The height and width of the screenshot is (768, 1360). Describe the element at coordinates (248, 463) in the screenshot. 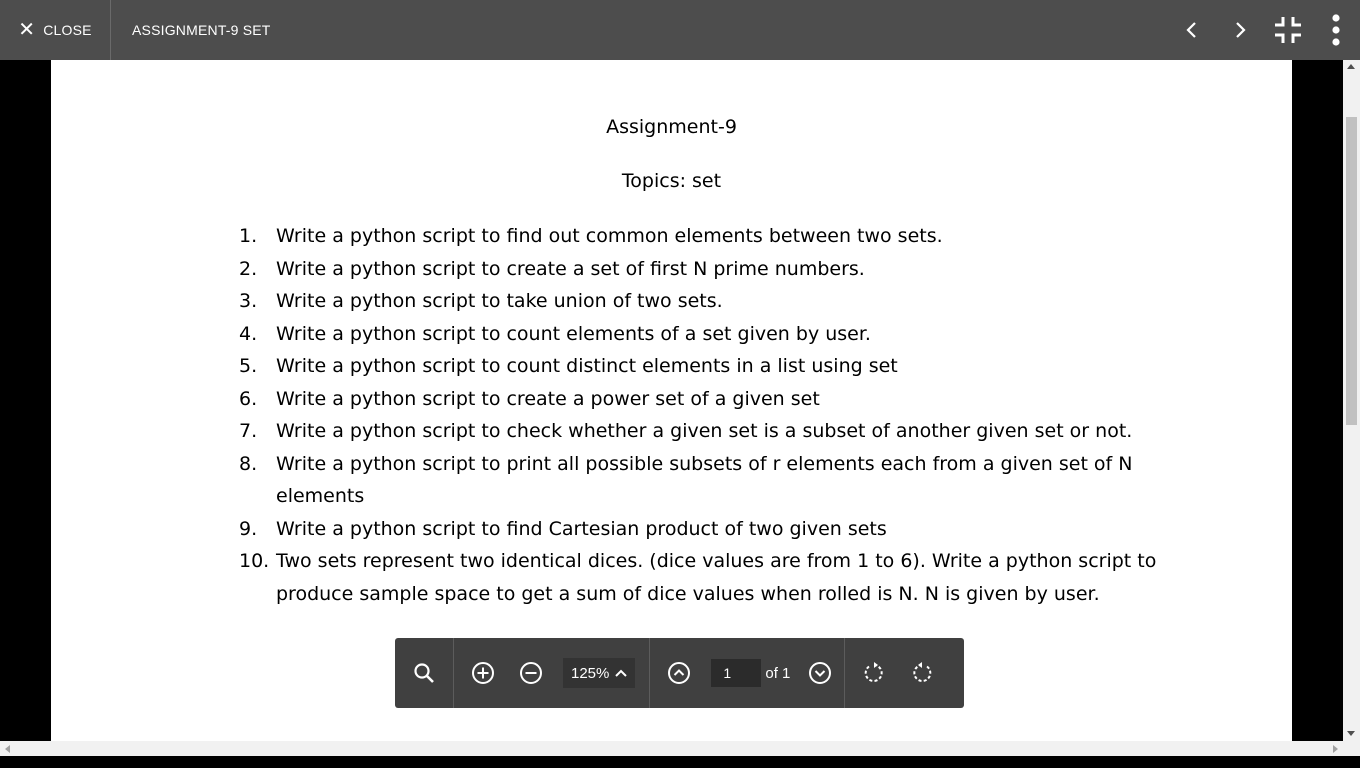

I see `item-number: 8.` at that location.